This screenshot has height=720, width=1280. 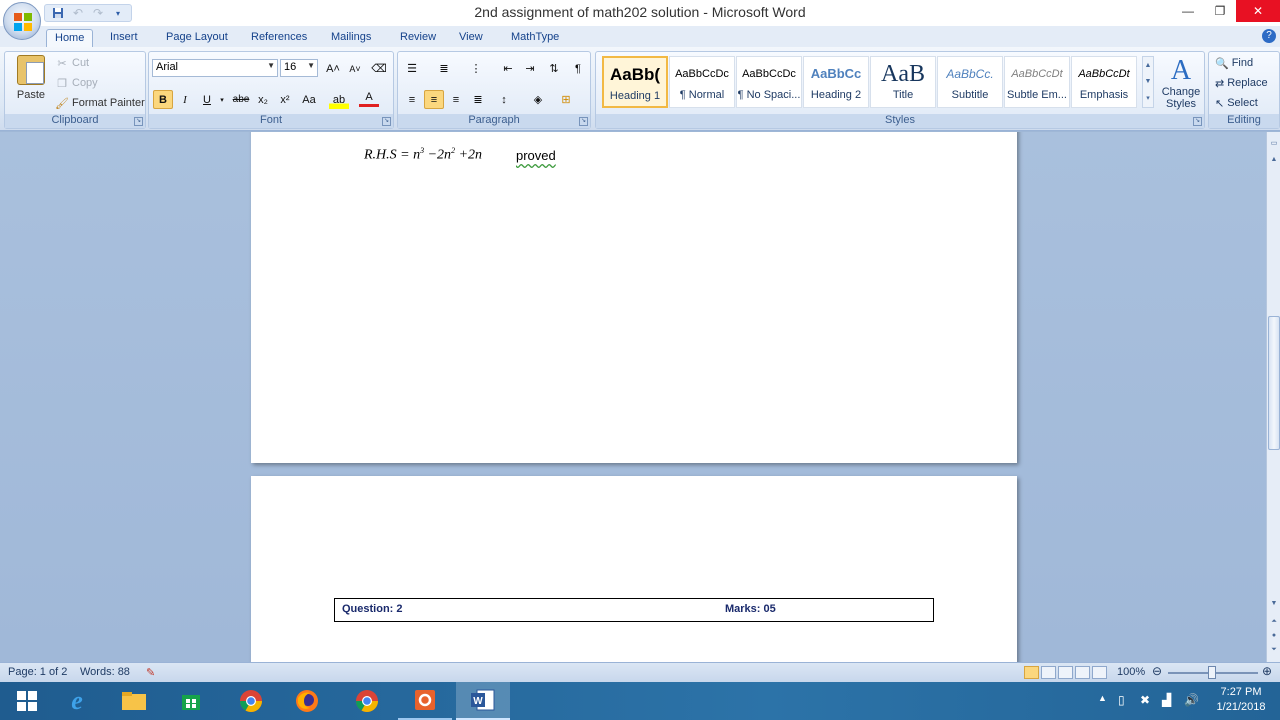 I want to click on multilevel-list-icon: ⋮, so click(x=476, y=68).